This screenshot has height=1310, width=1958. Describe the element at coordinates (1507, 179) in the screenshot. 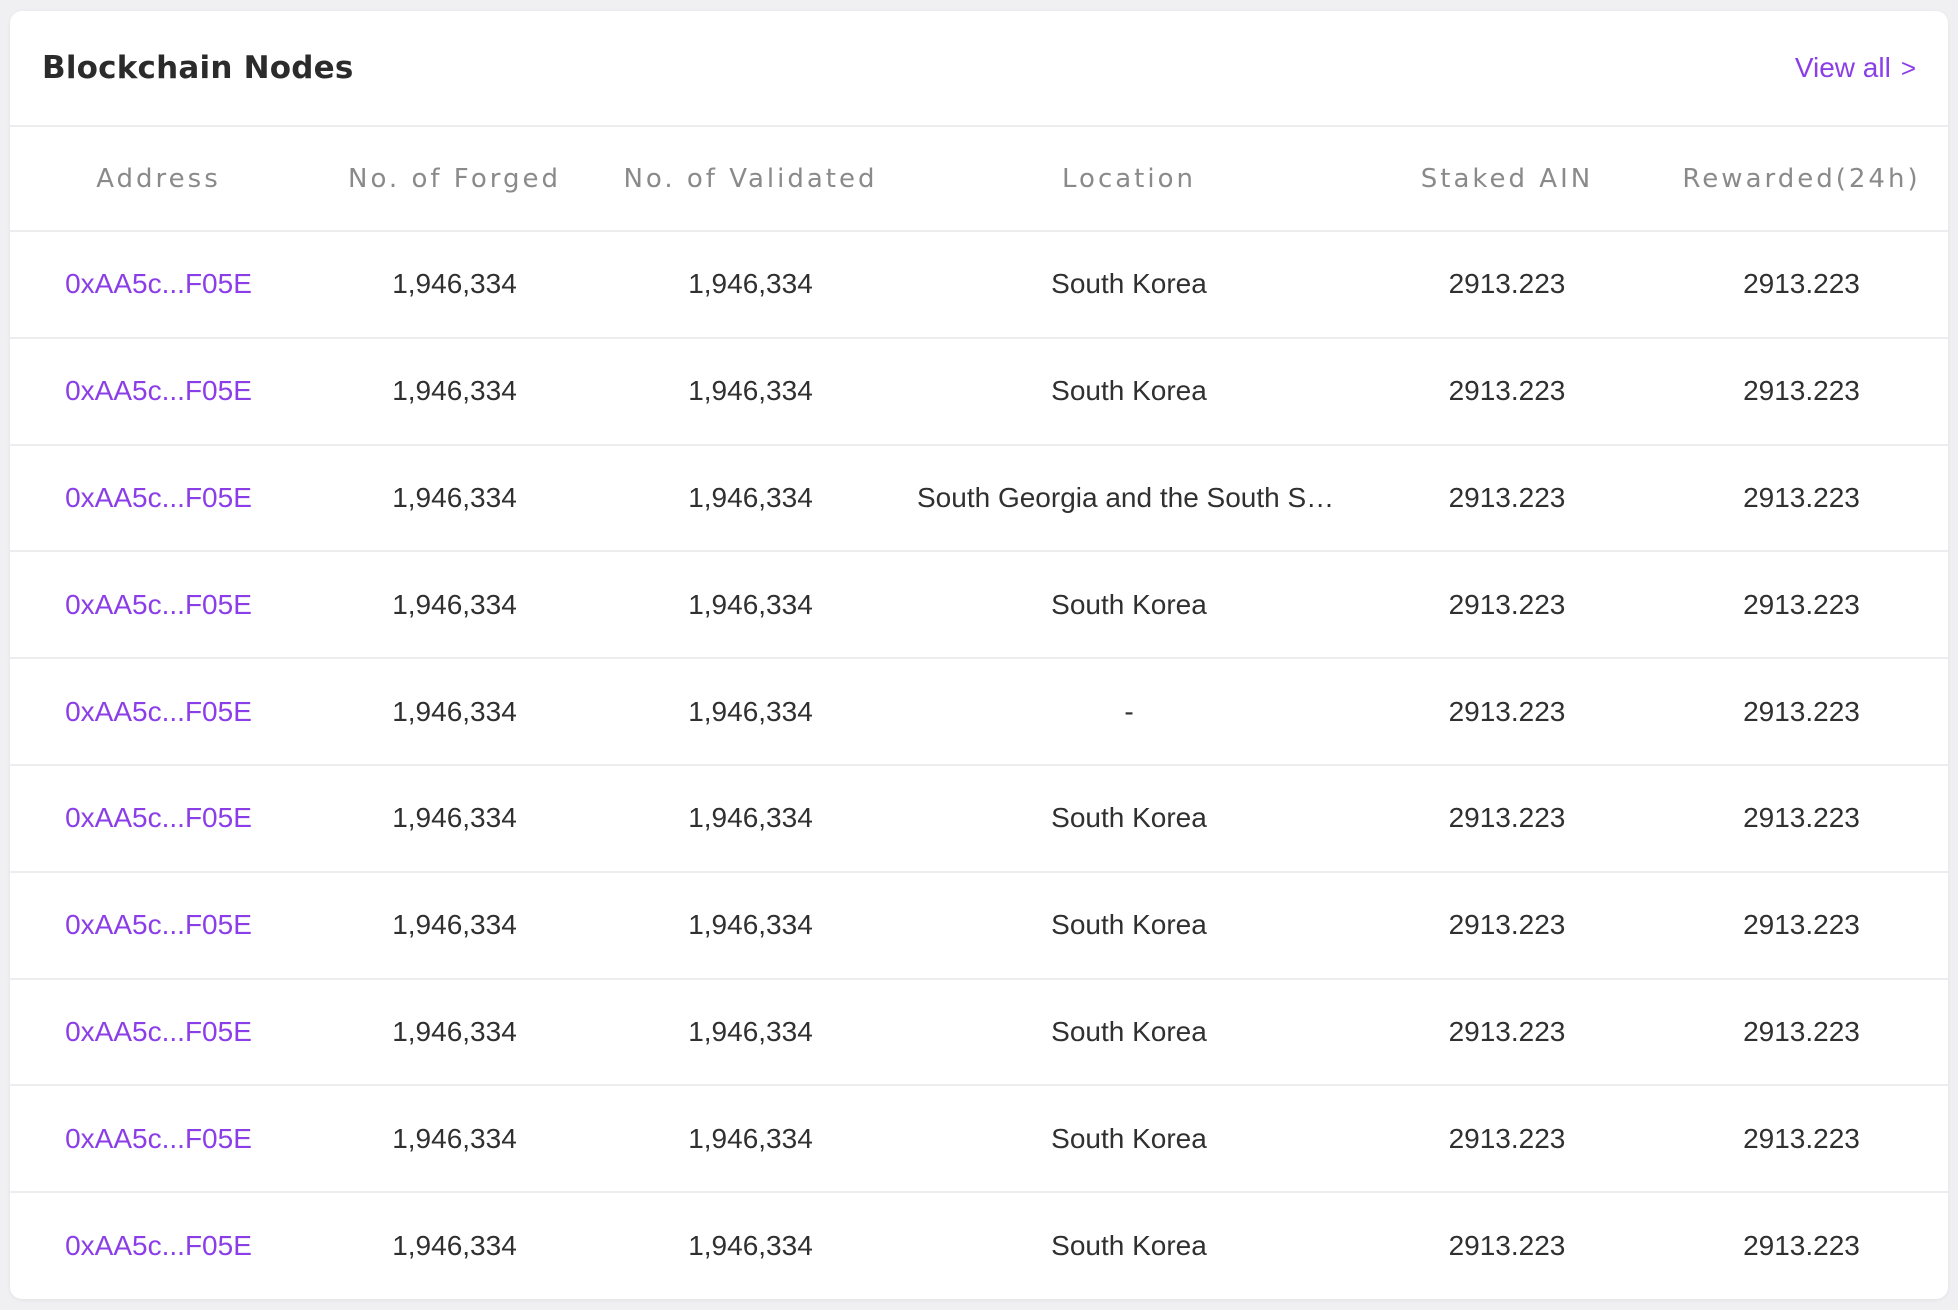

I see `column-header-staked: Staked AIN` at that location.